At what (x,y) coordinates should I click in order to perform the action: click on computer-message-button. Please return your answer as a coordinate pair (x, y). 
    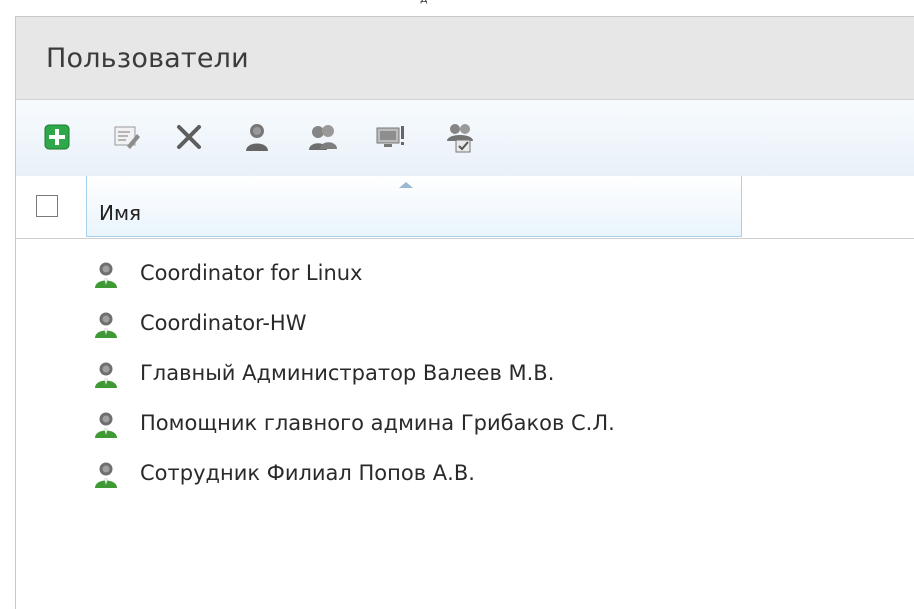
    Looking at the image, I should click on (391, 137).